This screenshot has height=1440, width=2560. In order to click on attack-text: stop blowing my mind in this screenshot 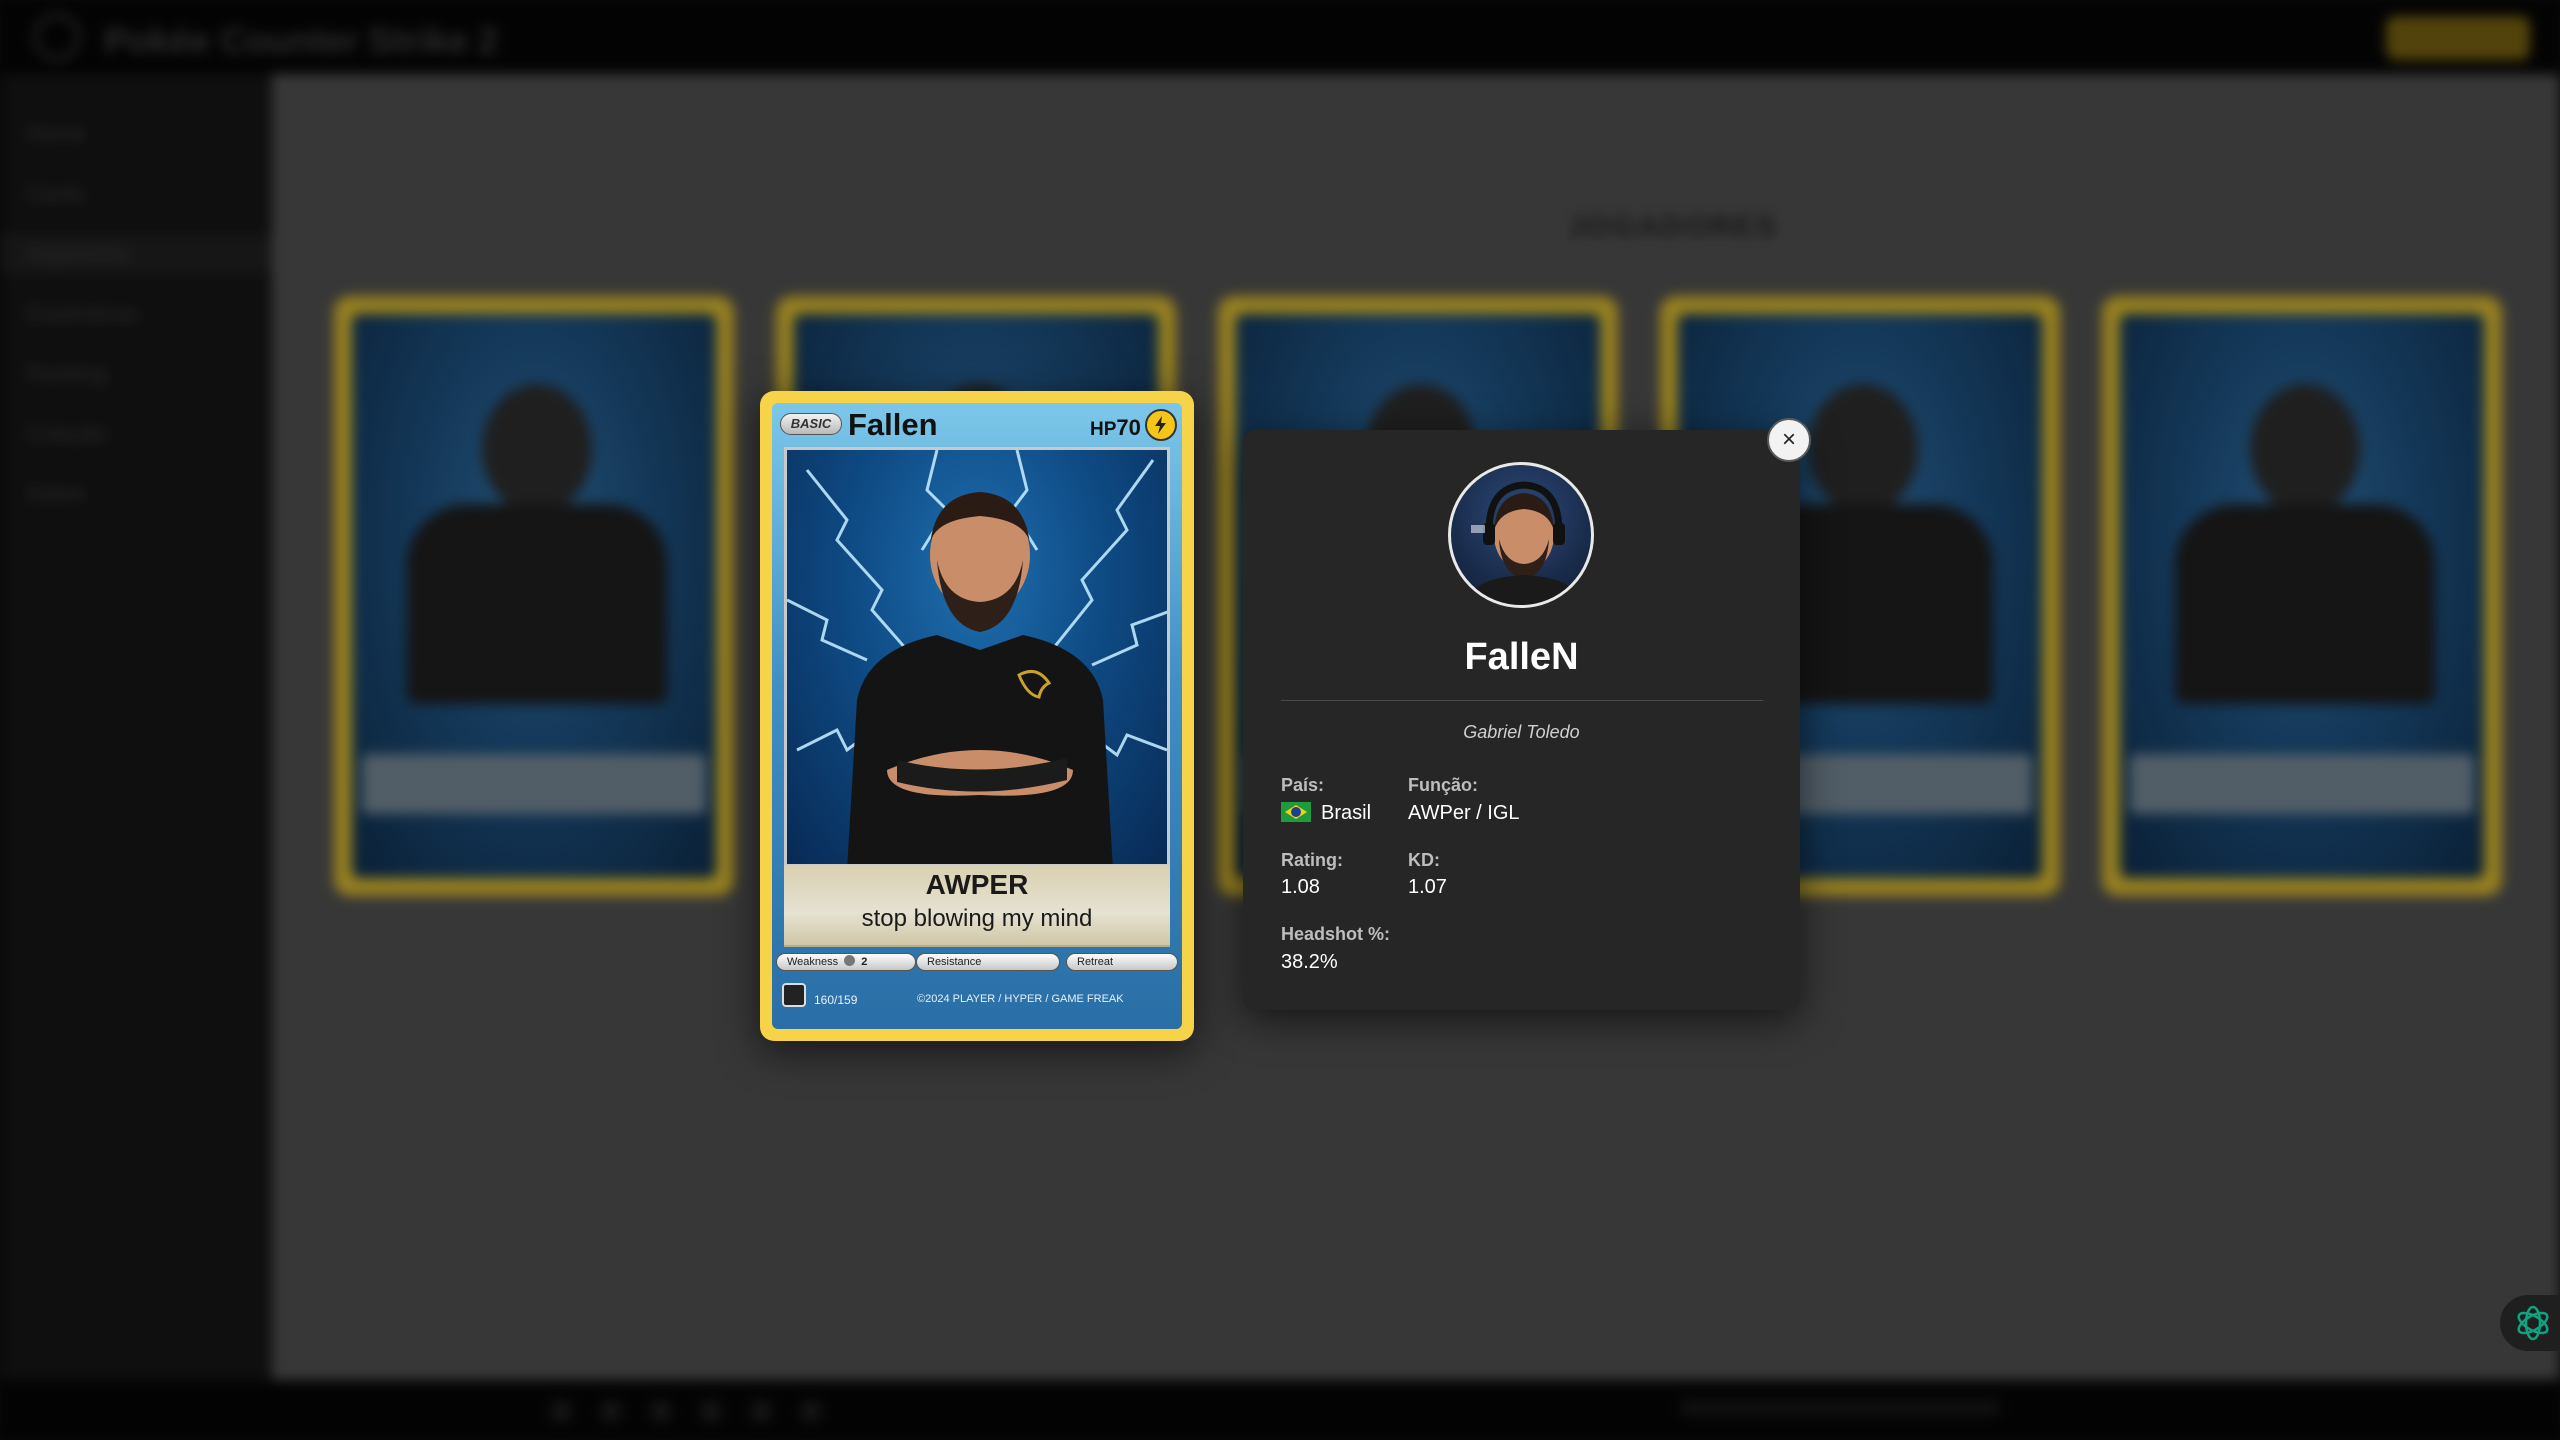, I will do `click(977, 918)`.